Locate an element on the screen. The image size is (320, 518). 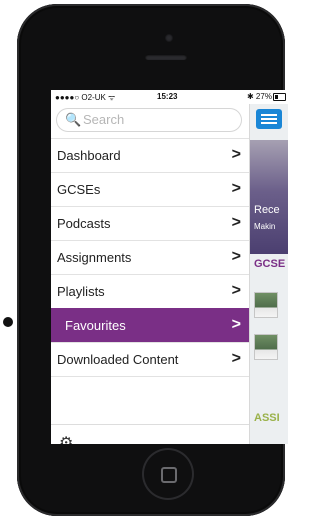
bullet-marker is located at coordinates (8, 322).